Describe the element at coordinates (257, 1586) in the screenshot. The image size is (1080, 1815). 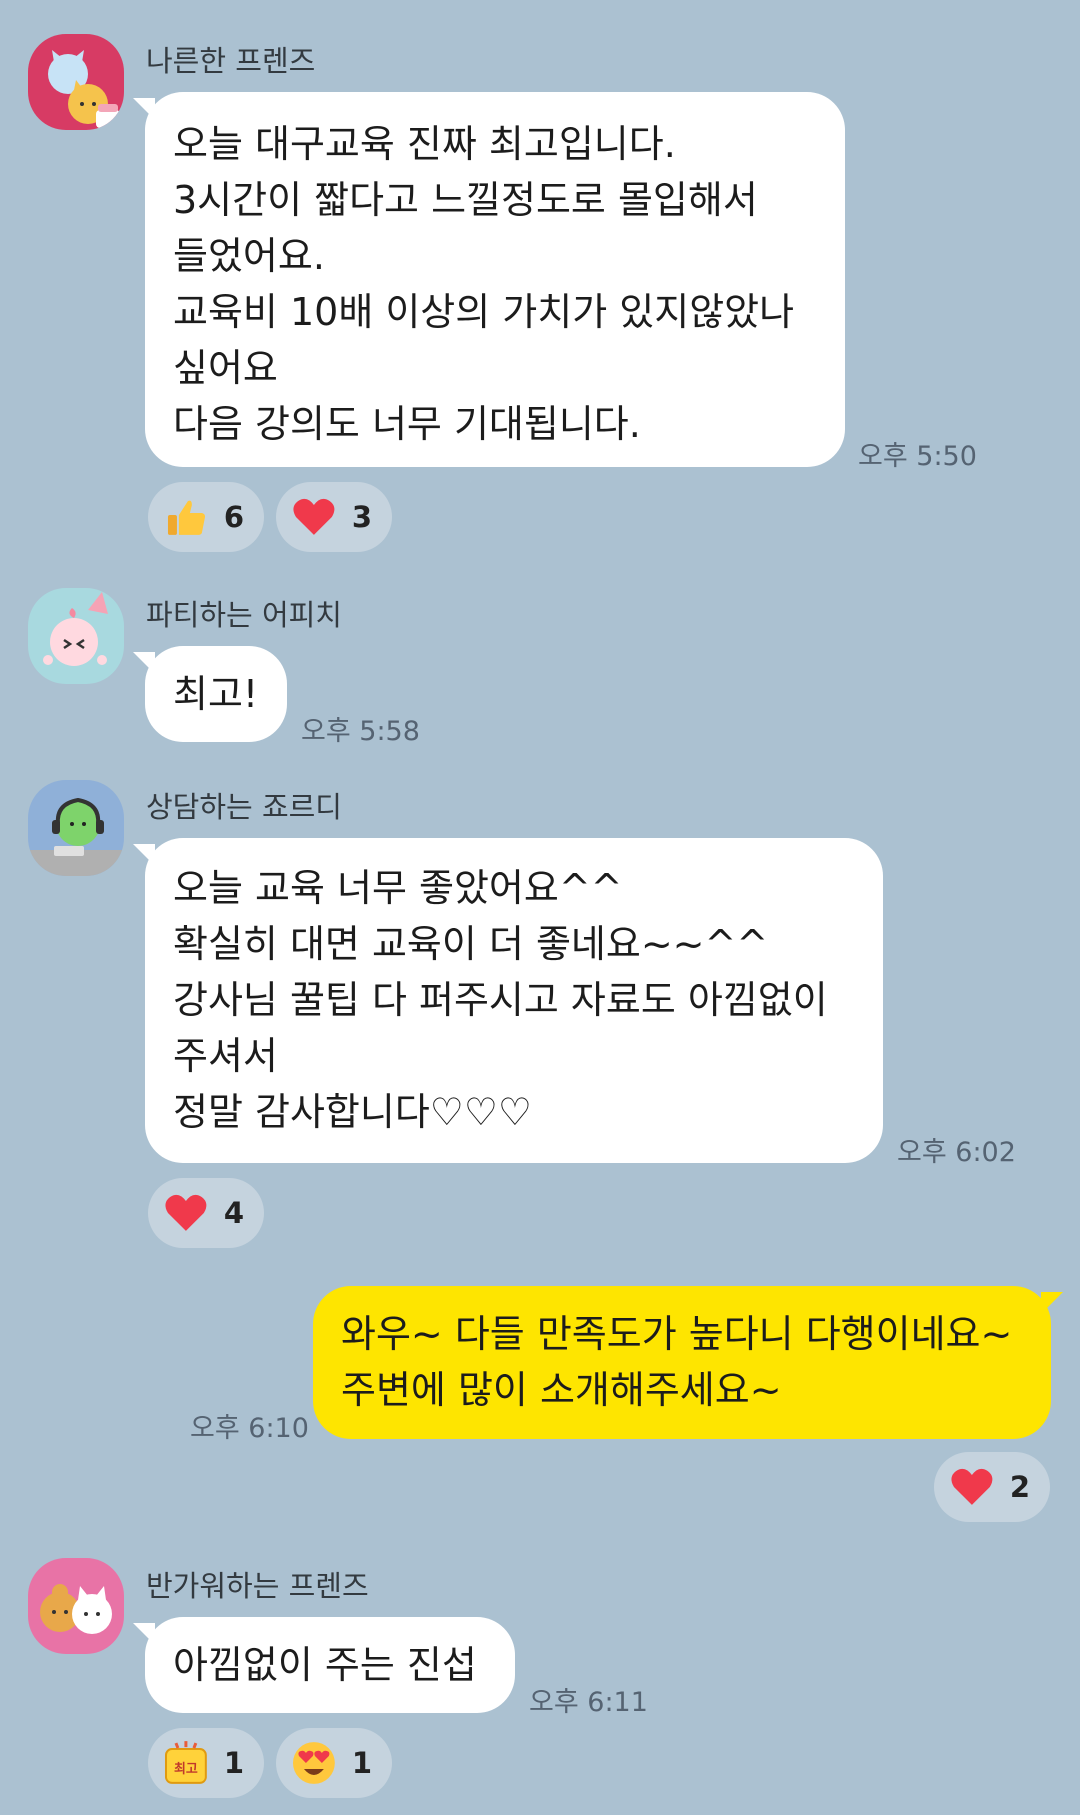
I see `sender-name: 반가워하는 프렌즈` at that location.